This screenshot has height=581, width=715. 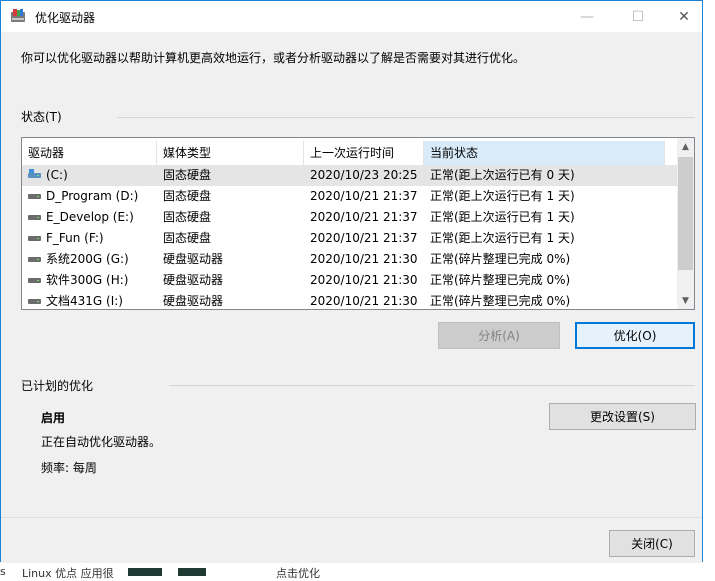 I want to click on window-title: 优化驱动器, so click(x=65, y=18).